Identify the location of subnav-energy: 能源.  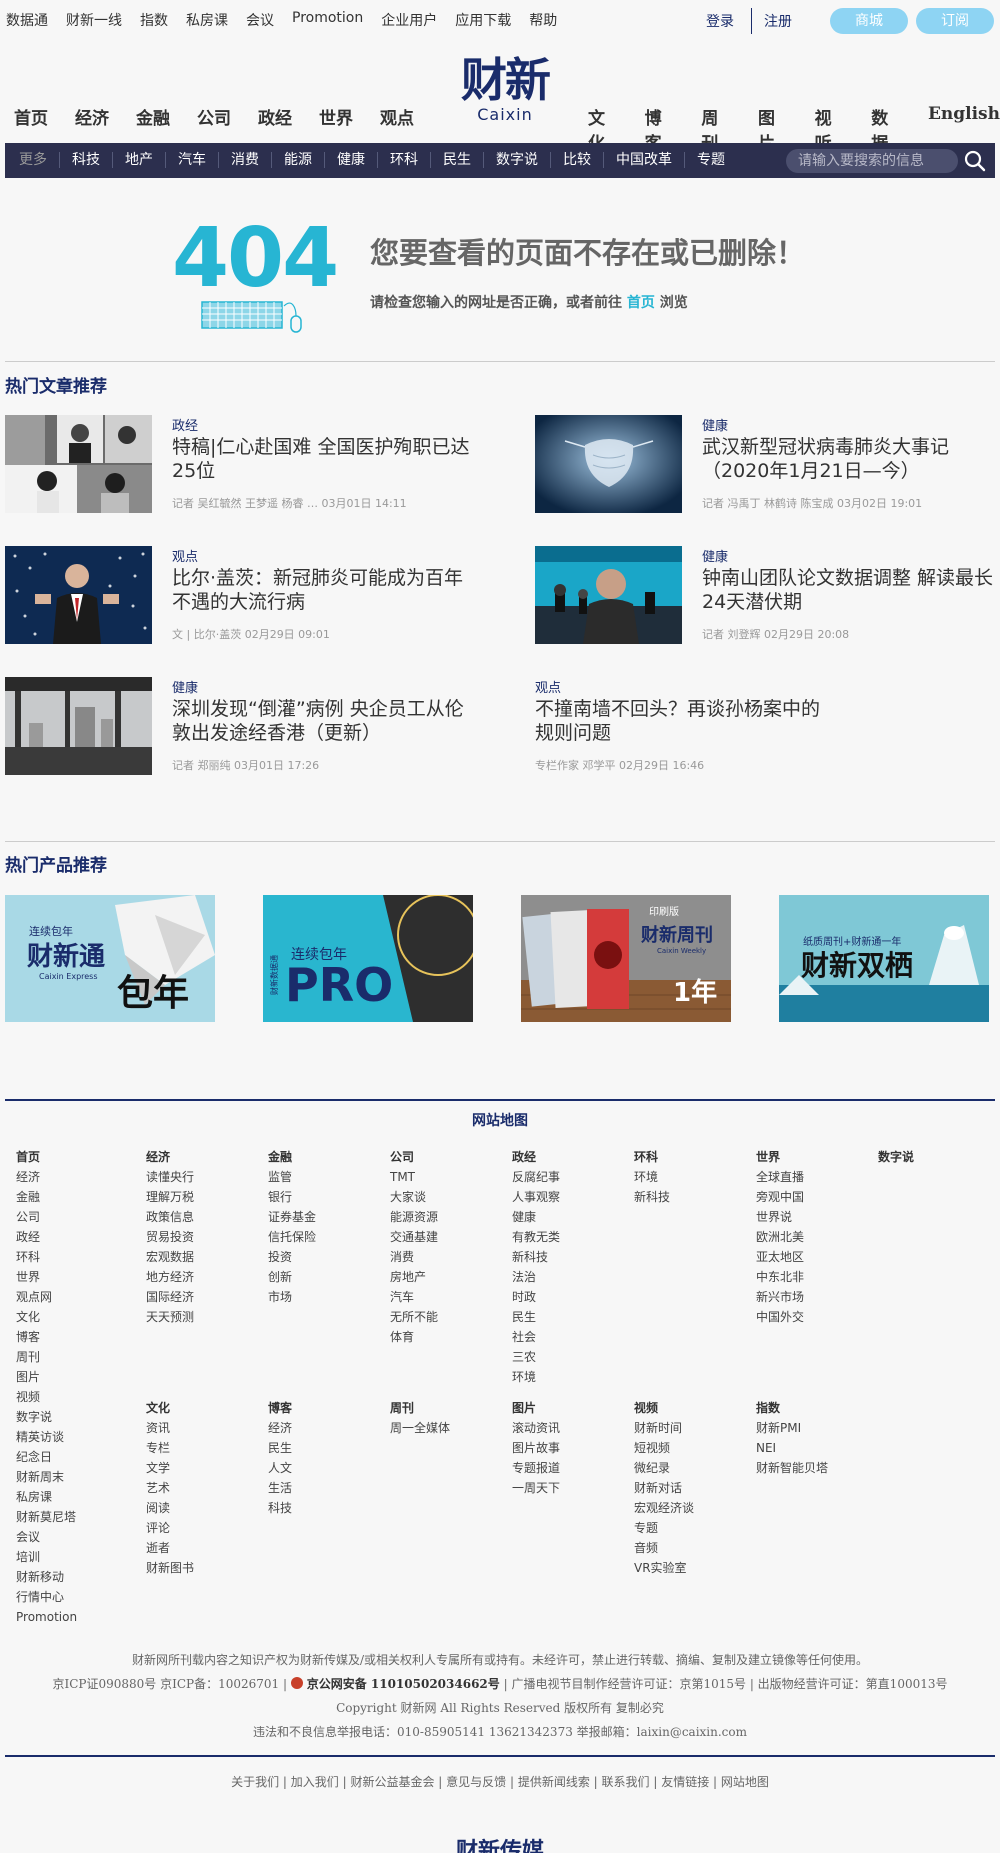
(298, 160).